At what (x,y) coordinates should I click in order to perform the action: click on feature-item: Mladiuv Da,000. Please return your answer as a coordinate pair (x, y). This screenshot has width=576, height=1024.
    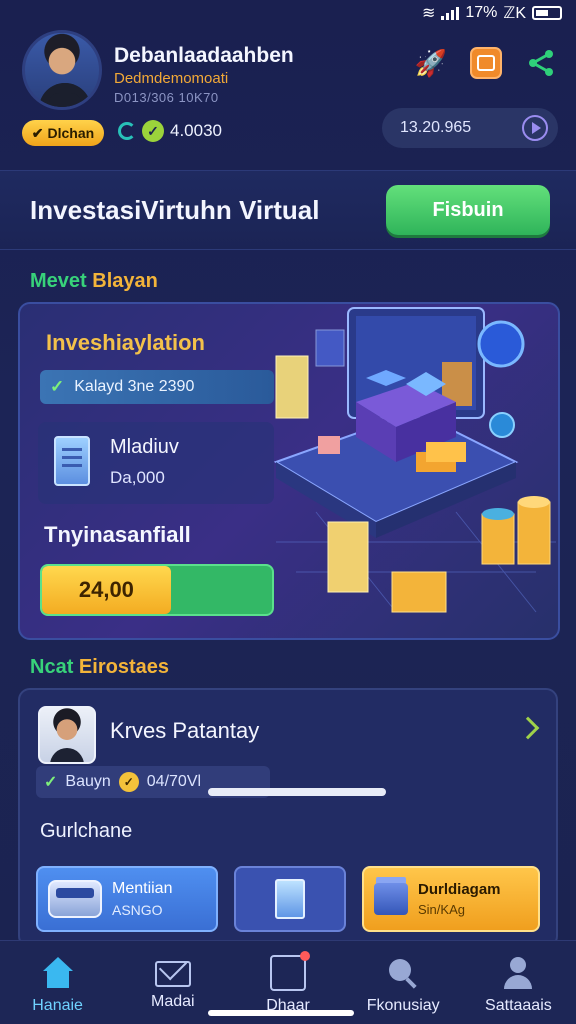
    Looking at the image, I should click on (156, 463).